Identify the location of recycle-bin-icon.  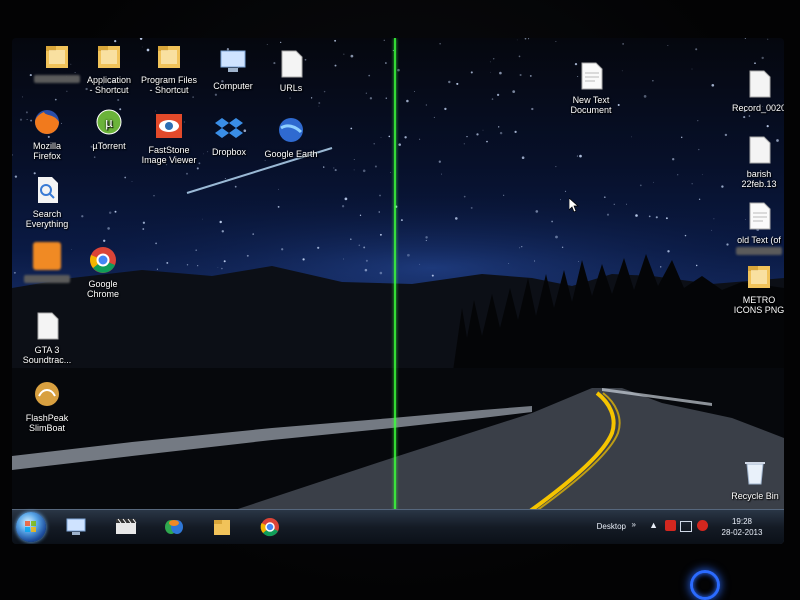
(755, 472).